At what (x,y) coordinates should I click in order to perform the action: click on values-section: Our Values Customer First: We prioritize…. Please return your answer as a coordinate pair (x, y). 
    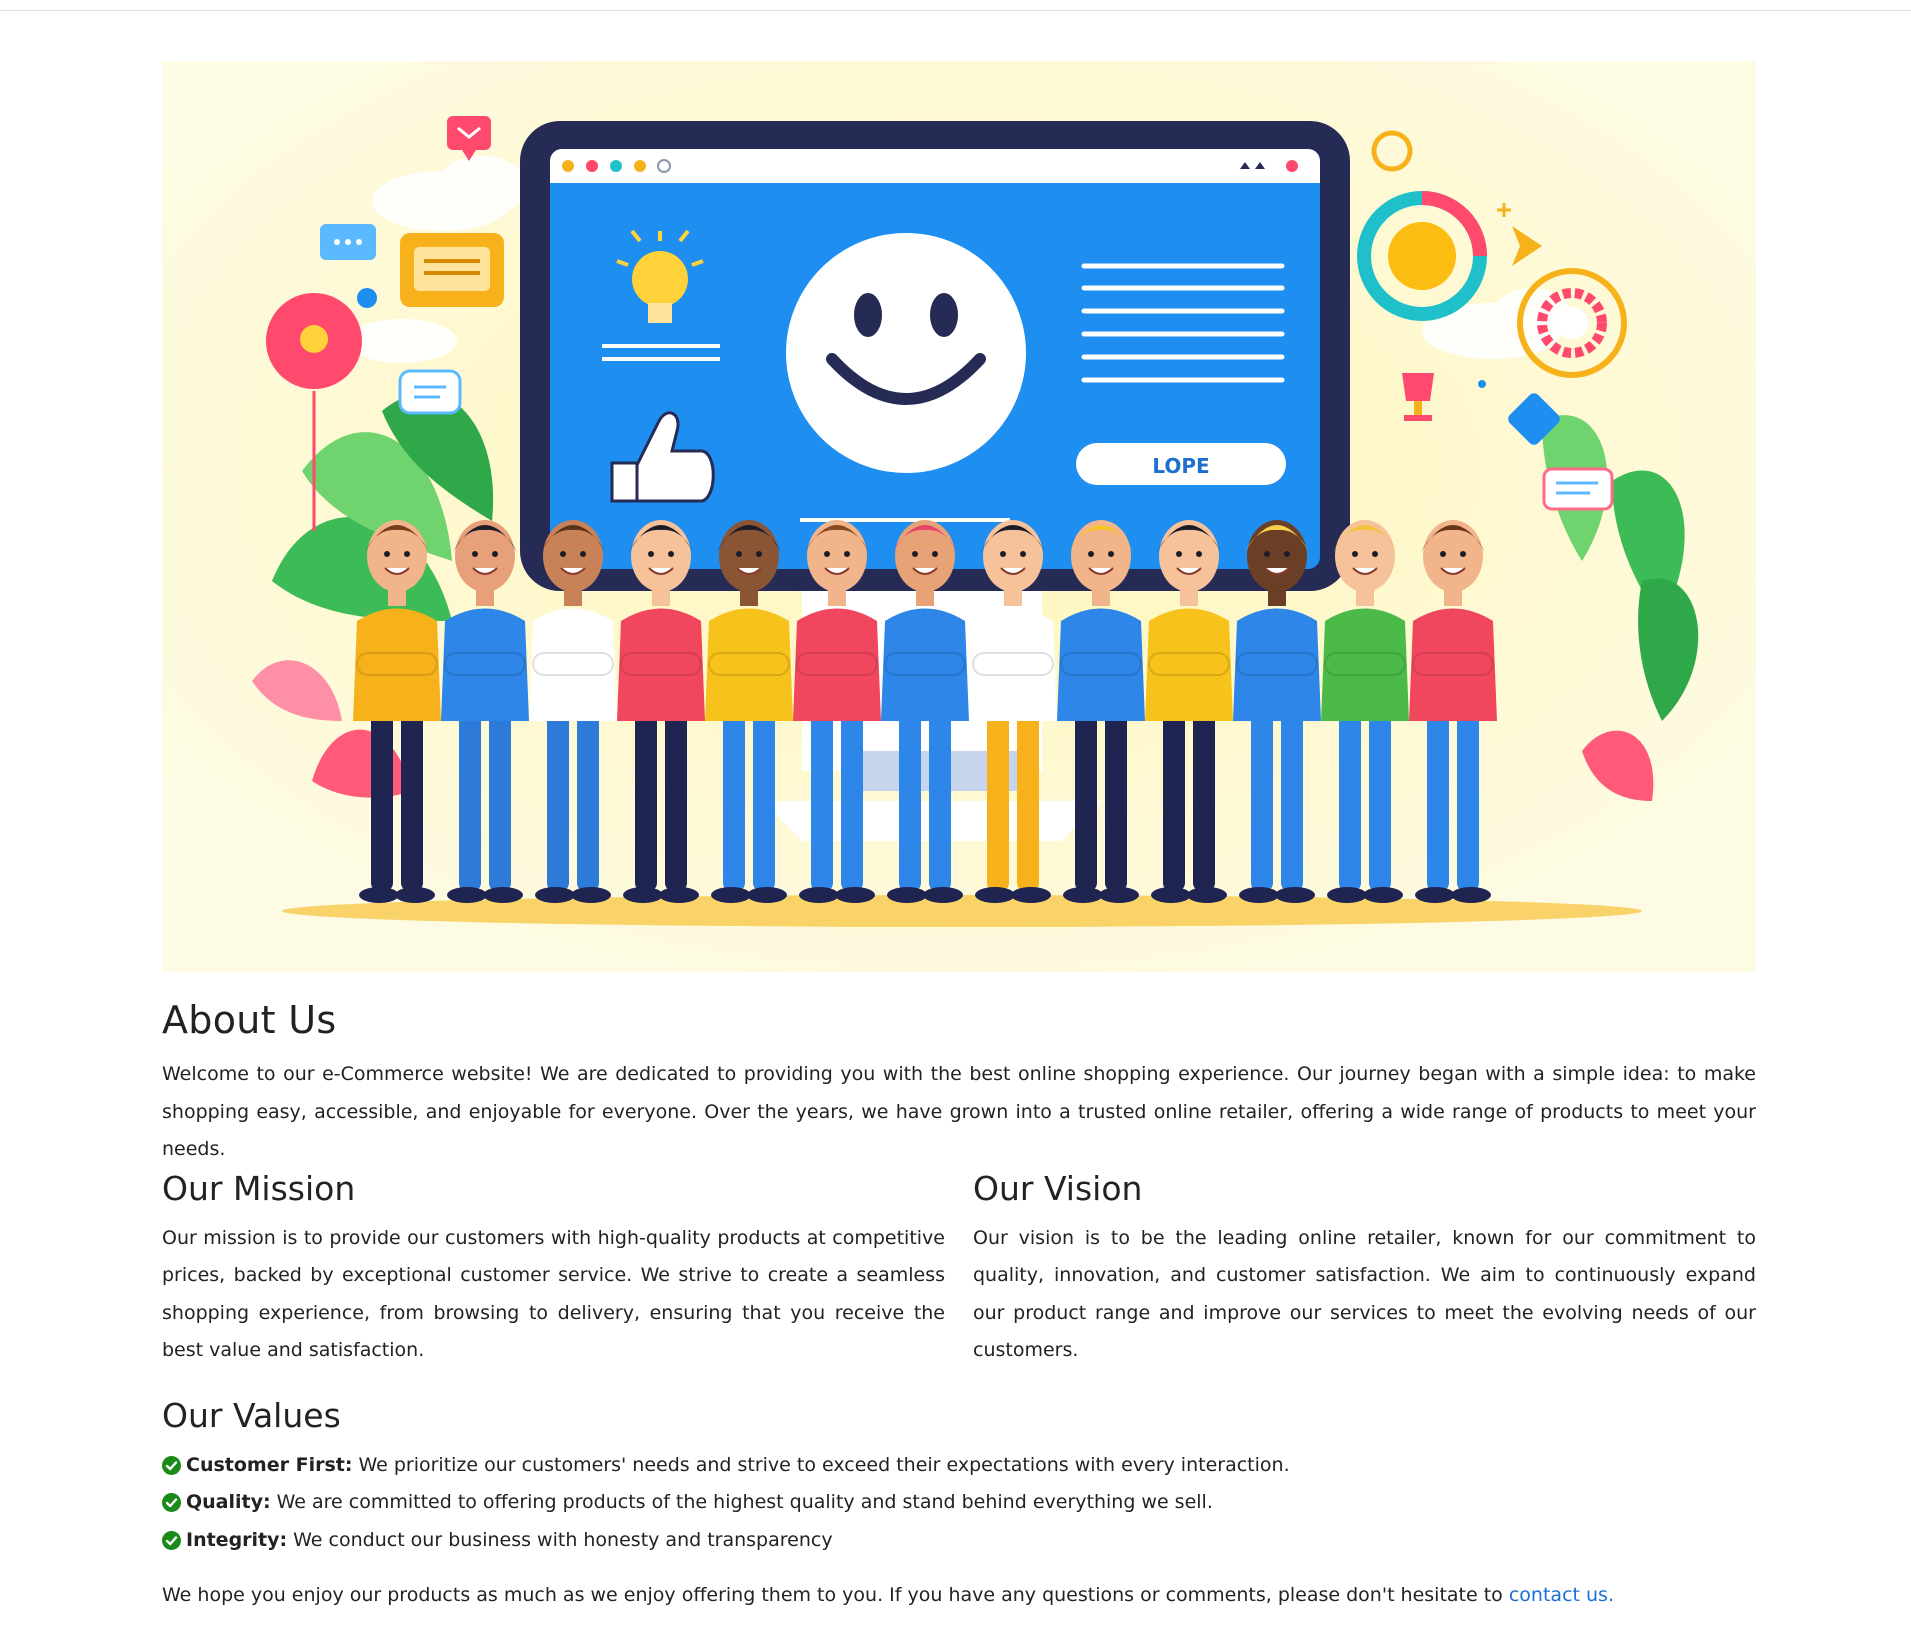
    Looking at the image, I should click on (959, 1478).